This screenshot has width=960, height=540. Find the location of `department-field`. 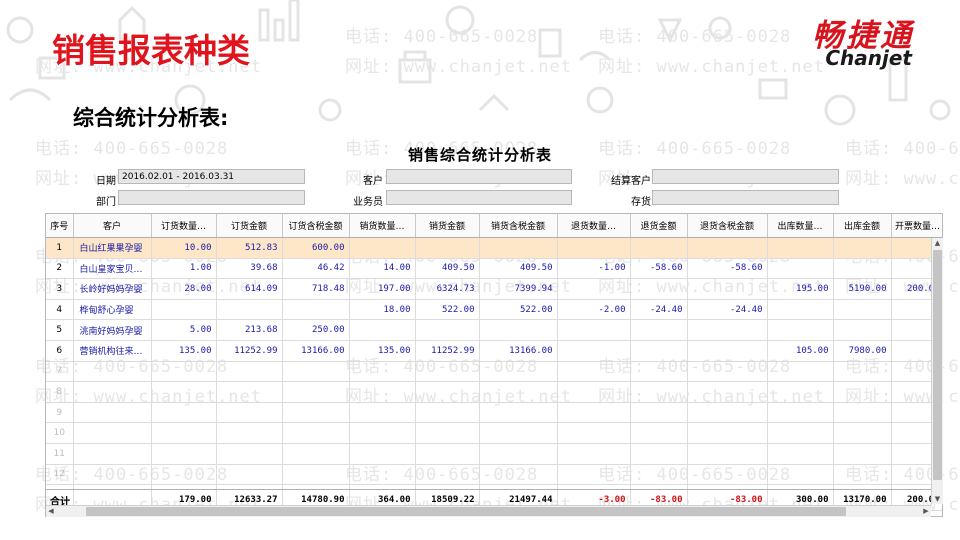

department-field is located at coordinates (211, 197).